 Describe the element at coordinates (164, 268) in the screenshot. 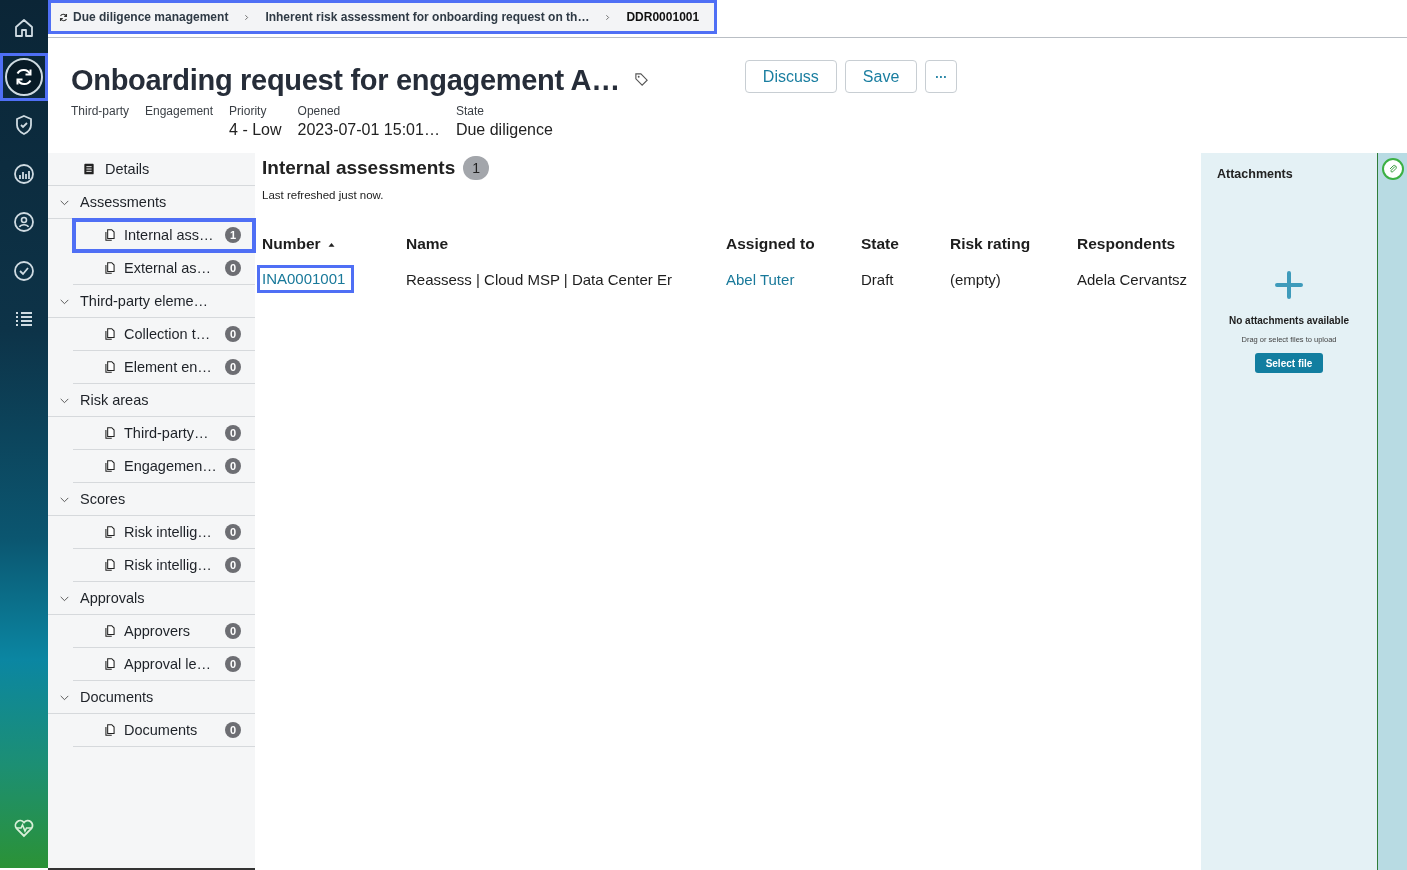

I see `sidebar-item: External as… 0` at that location.